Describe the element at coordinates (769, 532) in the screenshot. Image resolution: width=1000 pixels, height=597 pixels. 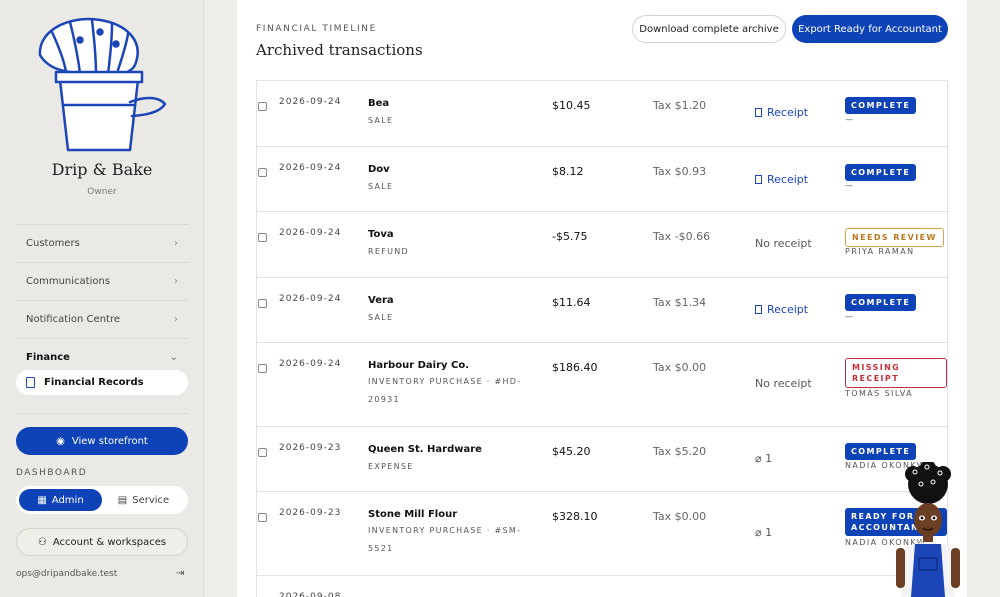
I see `attachment-count-label: 1` at that location.